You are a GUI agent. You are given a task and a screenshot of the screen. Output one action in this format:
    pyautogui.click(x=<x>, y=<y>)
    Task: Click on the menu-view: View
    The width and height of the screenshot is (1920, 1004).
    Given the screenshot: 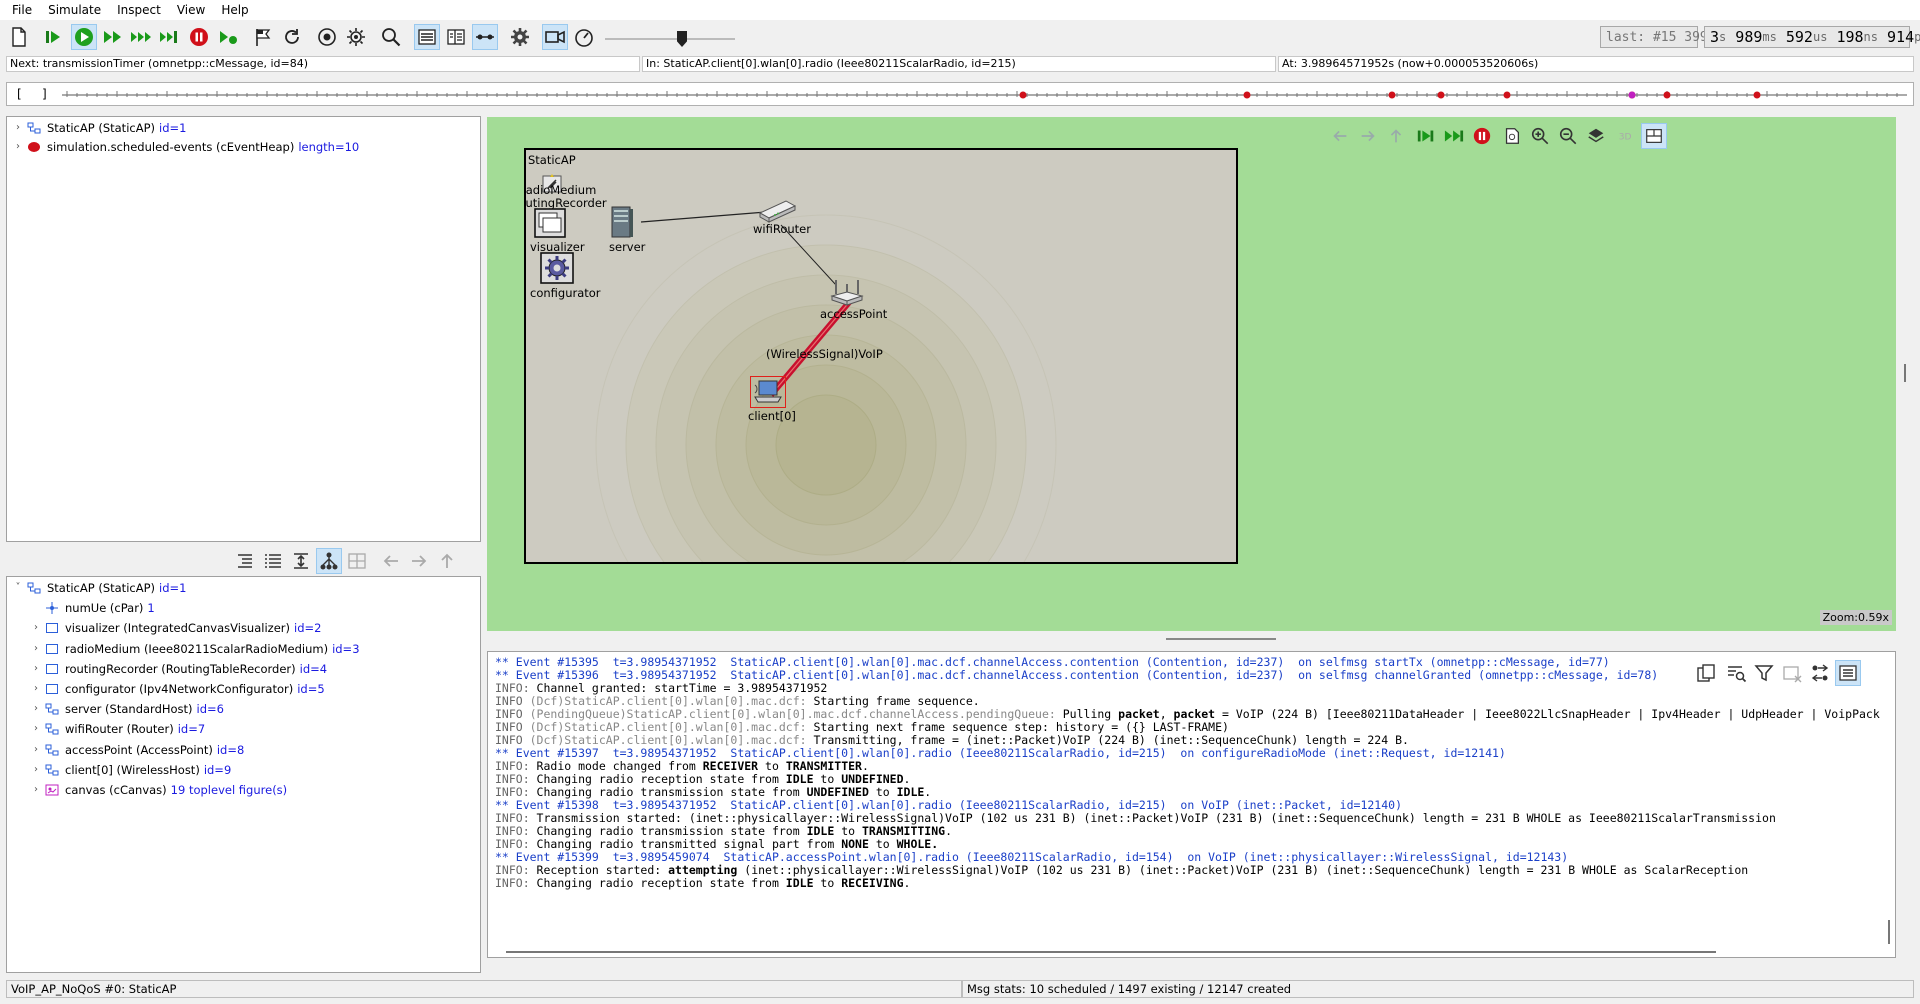 What is the action you would take?
    pyautogui.click(x=191, y=10)
    